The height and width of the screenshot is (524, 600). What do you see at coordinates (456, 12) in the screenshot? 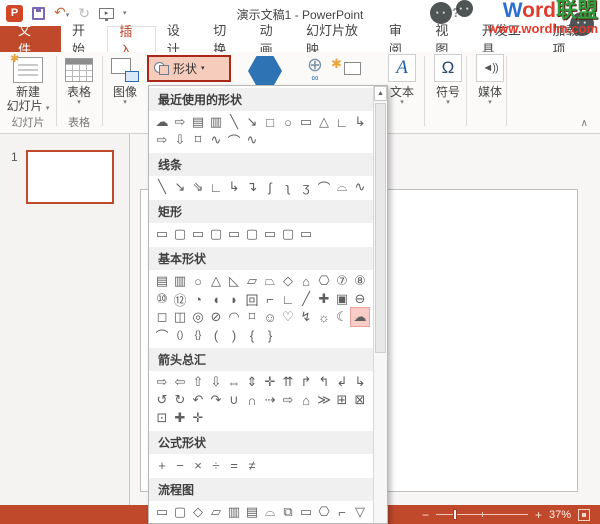
I see `help-icon: ?` at bounding box center [456, 12].